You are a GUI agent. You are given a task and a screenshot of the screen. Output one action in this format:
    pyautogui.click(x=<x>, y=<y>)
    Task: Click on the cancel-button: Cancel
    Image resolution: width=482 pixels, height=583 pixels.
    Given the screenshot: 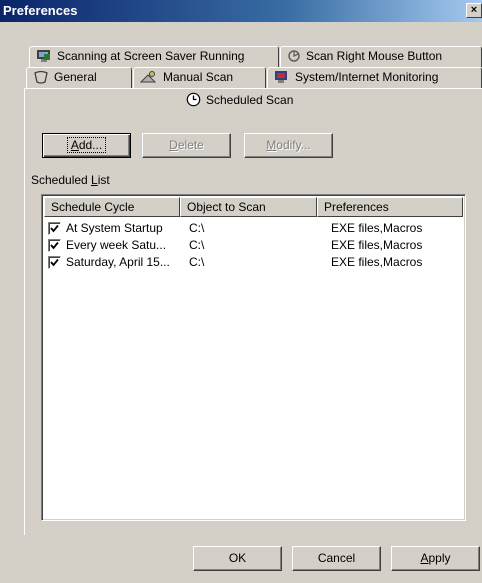 What is the action you would take?
    pyautogui.click(x=336, y=558)
    